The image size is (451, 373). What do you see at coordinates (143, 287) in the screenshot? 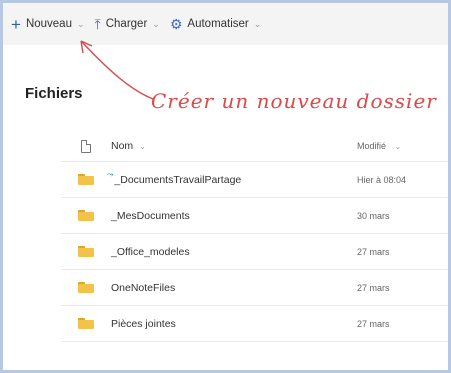
I see `file-name-text: OneNoteFiles` at bounding box center [143, 287].